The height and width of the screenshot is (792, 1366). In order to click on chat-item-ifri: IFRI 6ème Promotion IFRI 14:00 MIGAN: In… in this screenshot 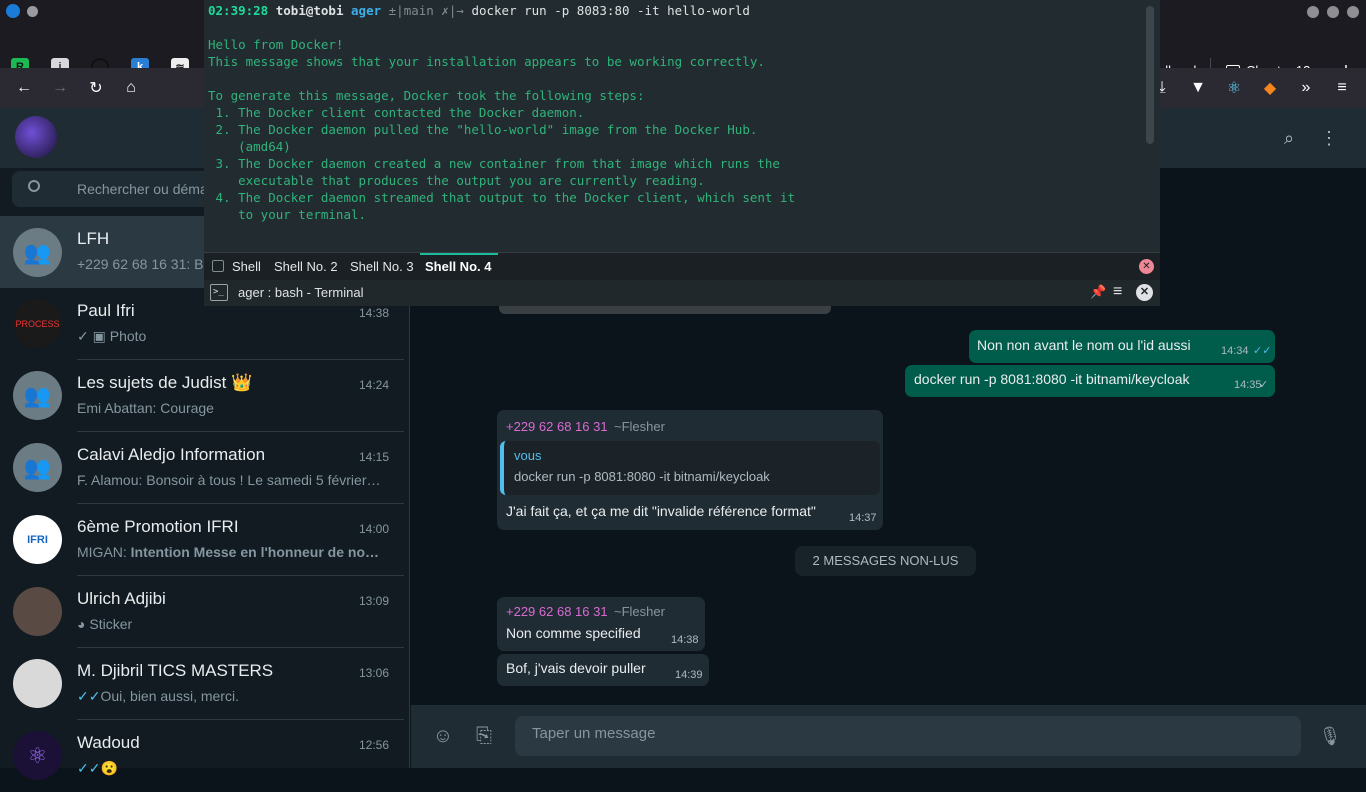, I will do `click(205, 540)`.